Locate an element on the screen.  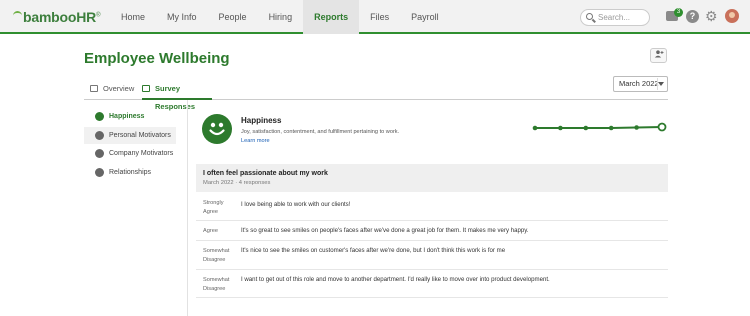
question-meta: March 2022 · 4 responses is located at coordinates (237, 183).